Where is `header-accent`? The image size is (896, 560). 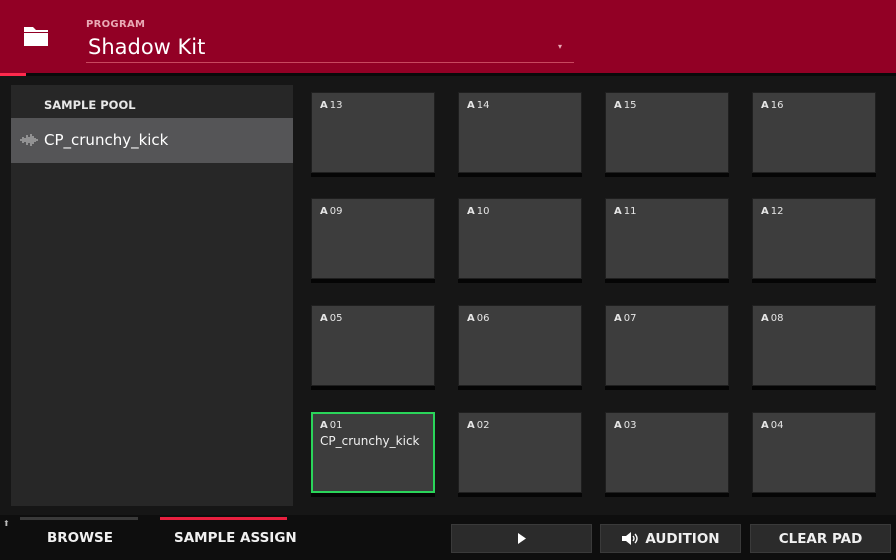 header-accent is located at coordinates (13, 74).